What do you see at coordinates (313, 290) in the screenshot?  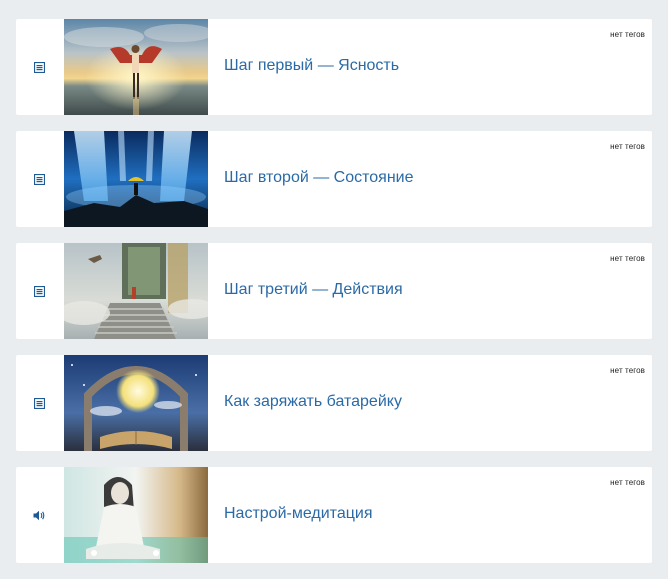 I see `lesson-title-link: Шаг третий — Действия` at bounding box center [313, 290].